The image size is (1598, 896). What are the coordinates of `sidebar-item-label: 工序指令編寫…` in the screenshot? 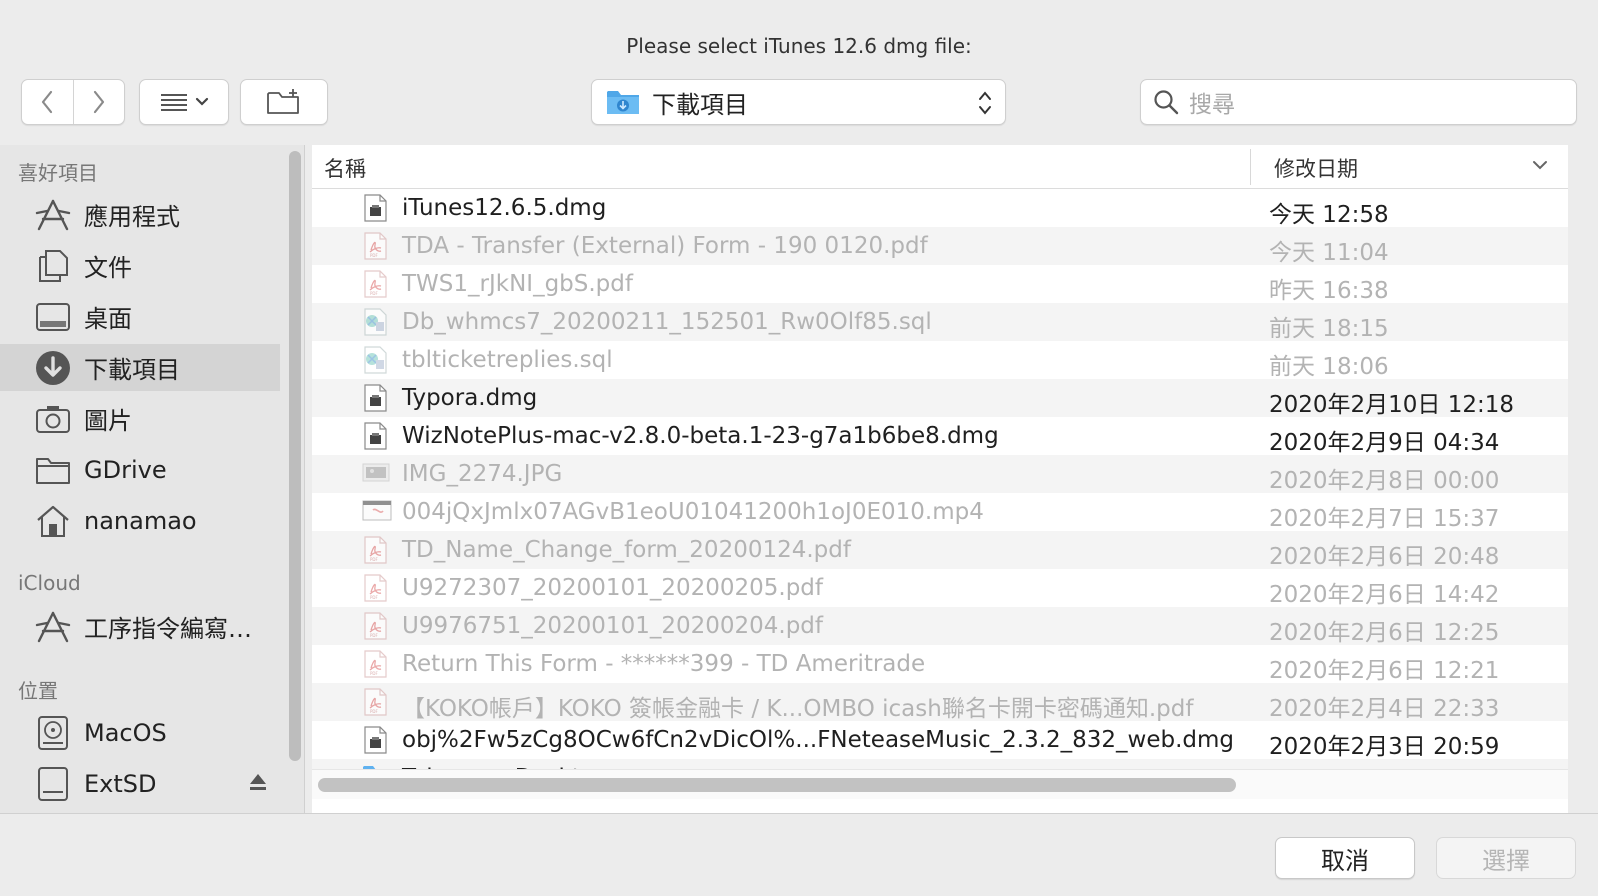 It's located at (168, 629).